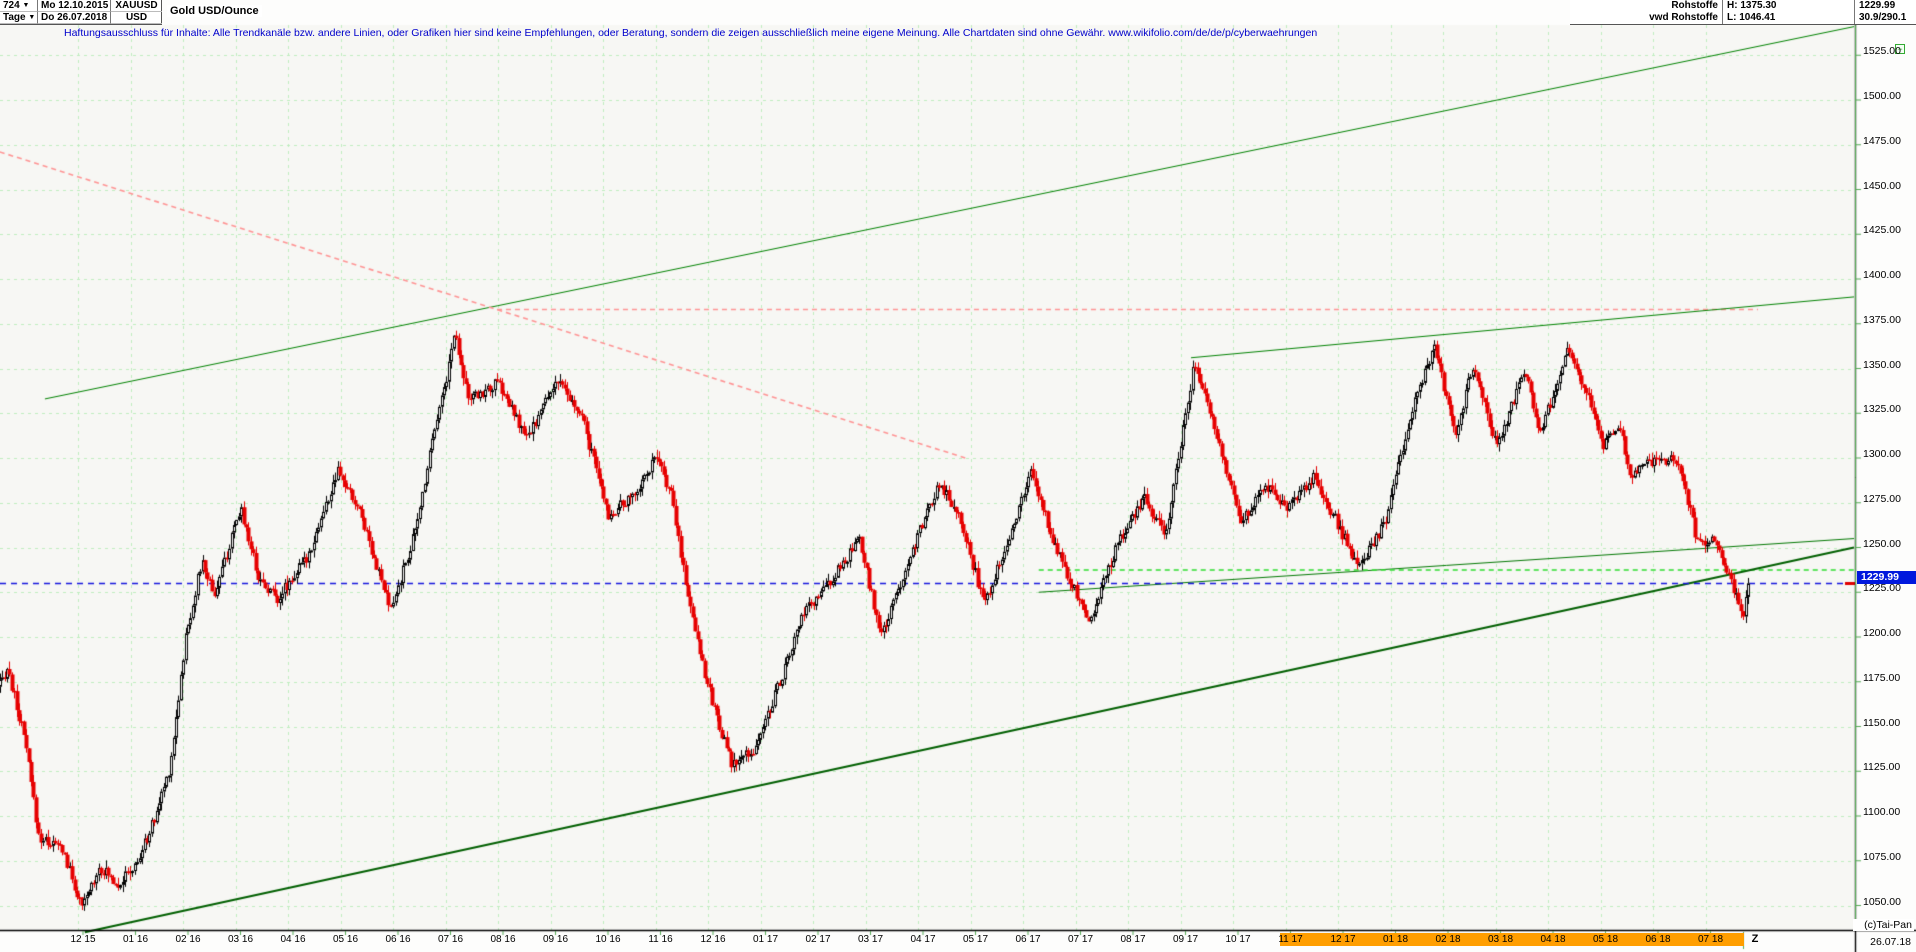 The height and width of the screenshot is (952, 1916). Describe the element at coordinates (1185, 939) in the screenshot. I see `month-tick-label: 09 17` at that location.